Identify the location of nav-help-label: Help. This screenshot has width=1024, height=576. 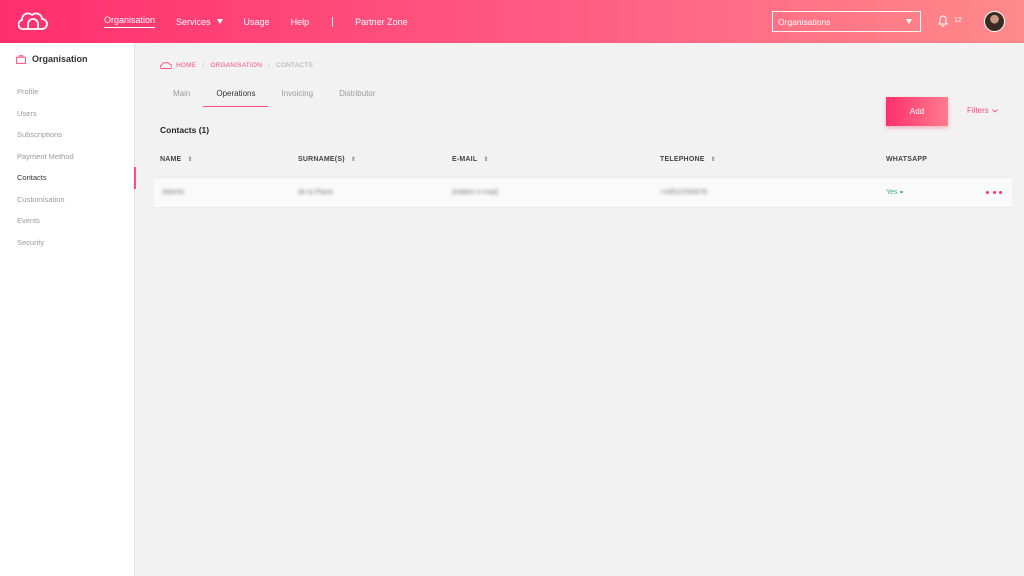
(300, 21).